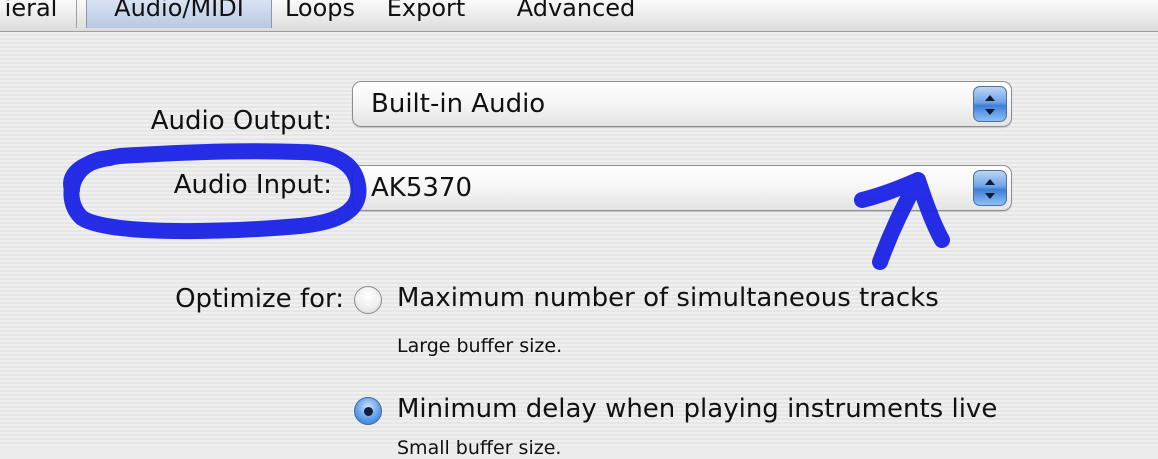 Image resolution: width=1158 pixels, height=459 pixels. Describe the element at coordinates (458, 104) in the screenshot. I see `audio-output-value: Built-in Audio` at that location.